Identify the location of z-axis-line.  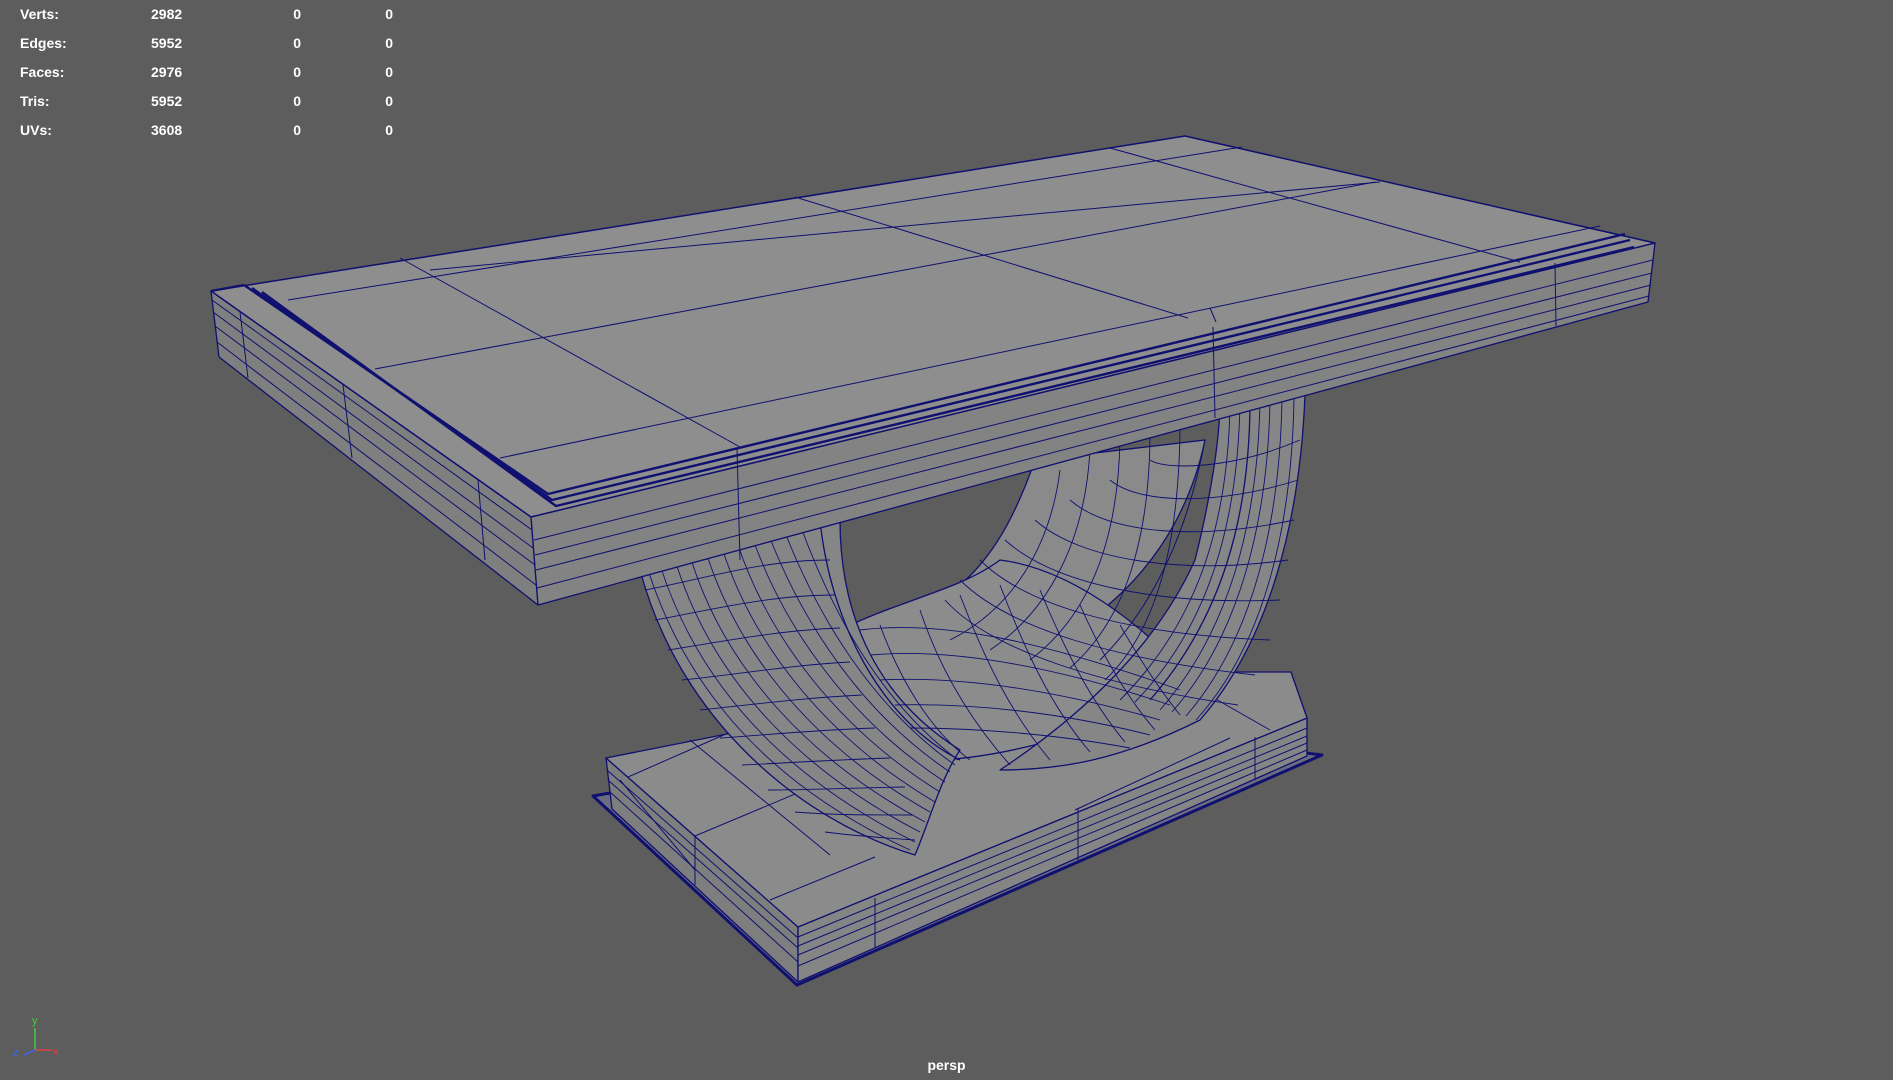
(29, 1052).